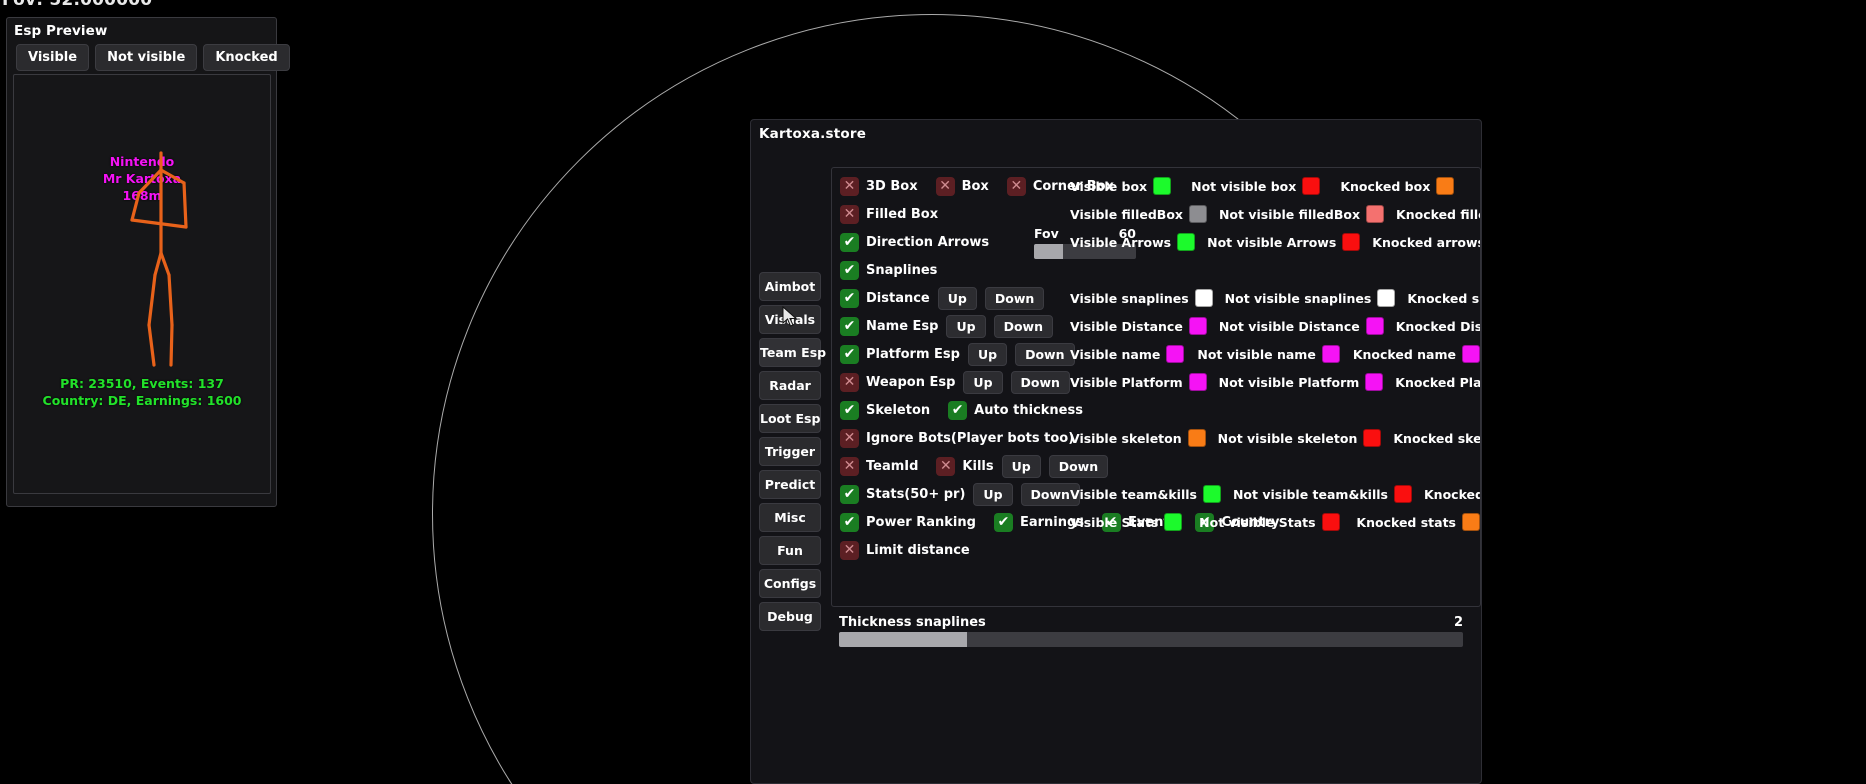 Image resolution: width=1866 pixels, height=784 pixels. Describe the element at coordinates (1404, 354) in the screenshot. I see `color-label: Knocked name` at that location.